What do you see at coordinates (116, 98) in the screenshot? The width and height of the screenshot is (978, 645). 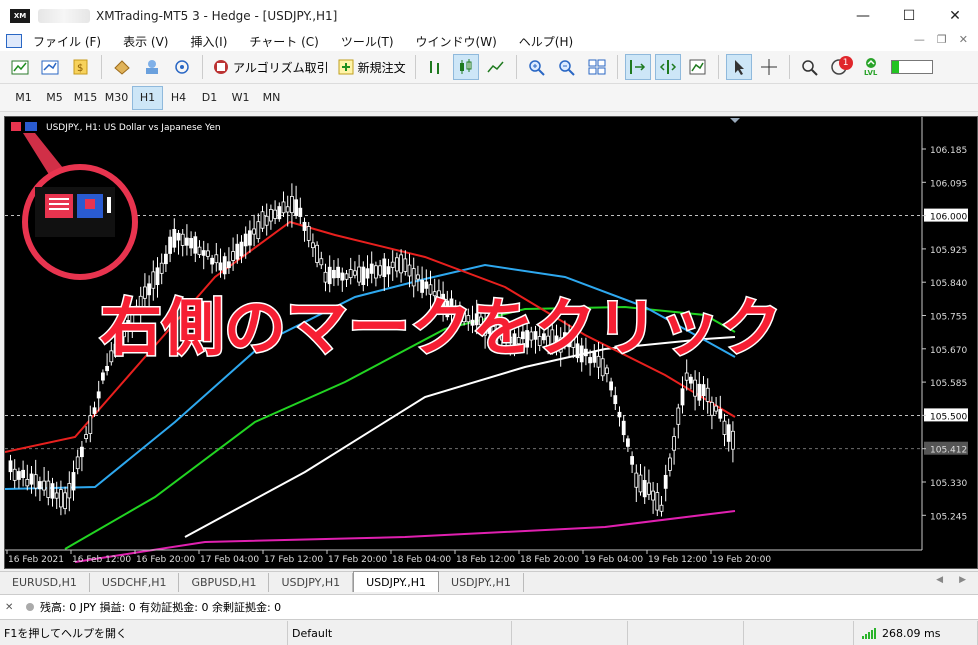 I see `timeframe-m30: M30` at bounding box center [116, 98].